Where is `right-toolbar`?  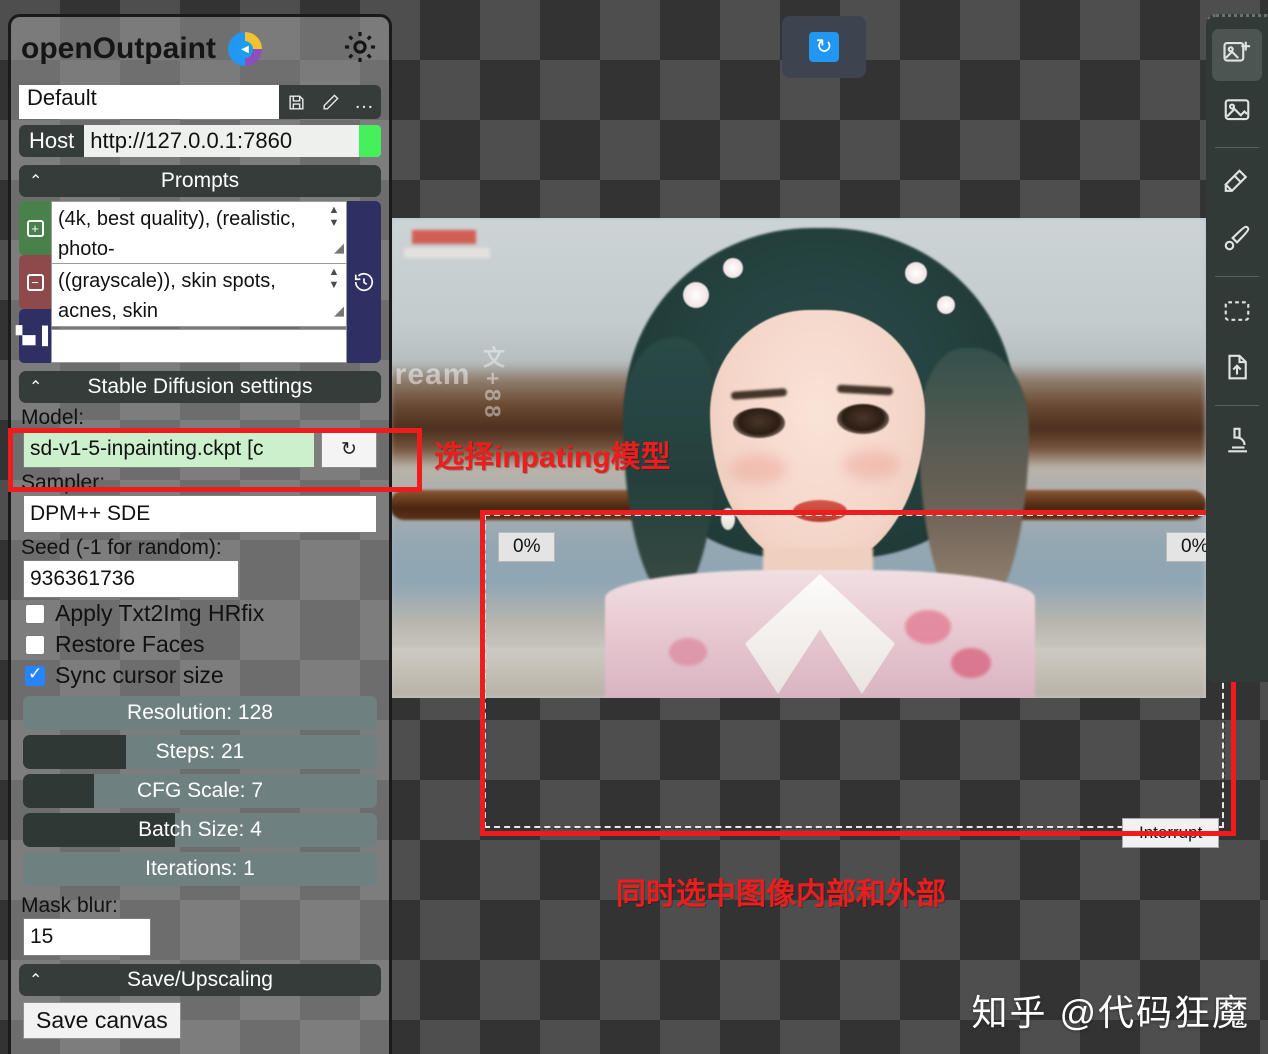 right-toolbar is located at coordinates (1237, 348).